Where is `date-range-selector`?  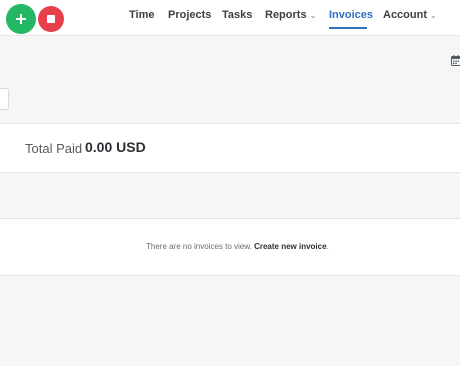 date-range-selector is located at coordinates (4, 99).